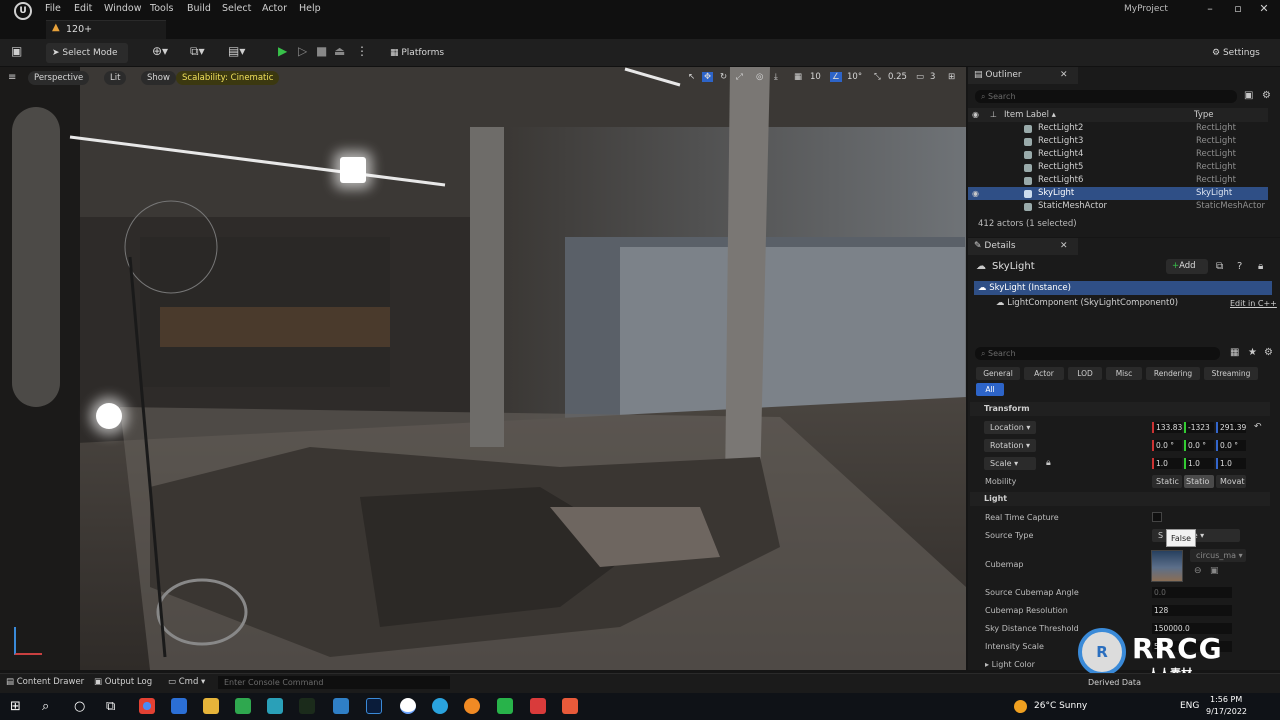  I want to click on light-color-row: ▸ Light Color, so click(1010, 664).